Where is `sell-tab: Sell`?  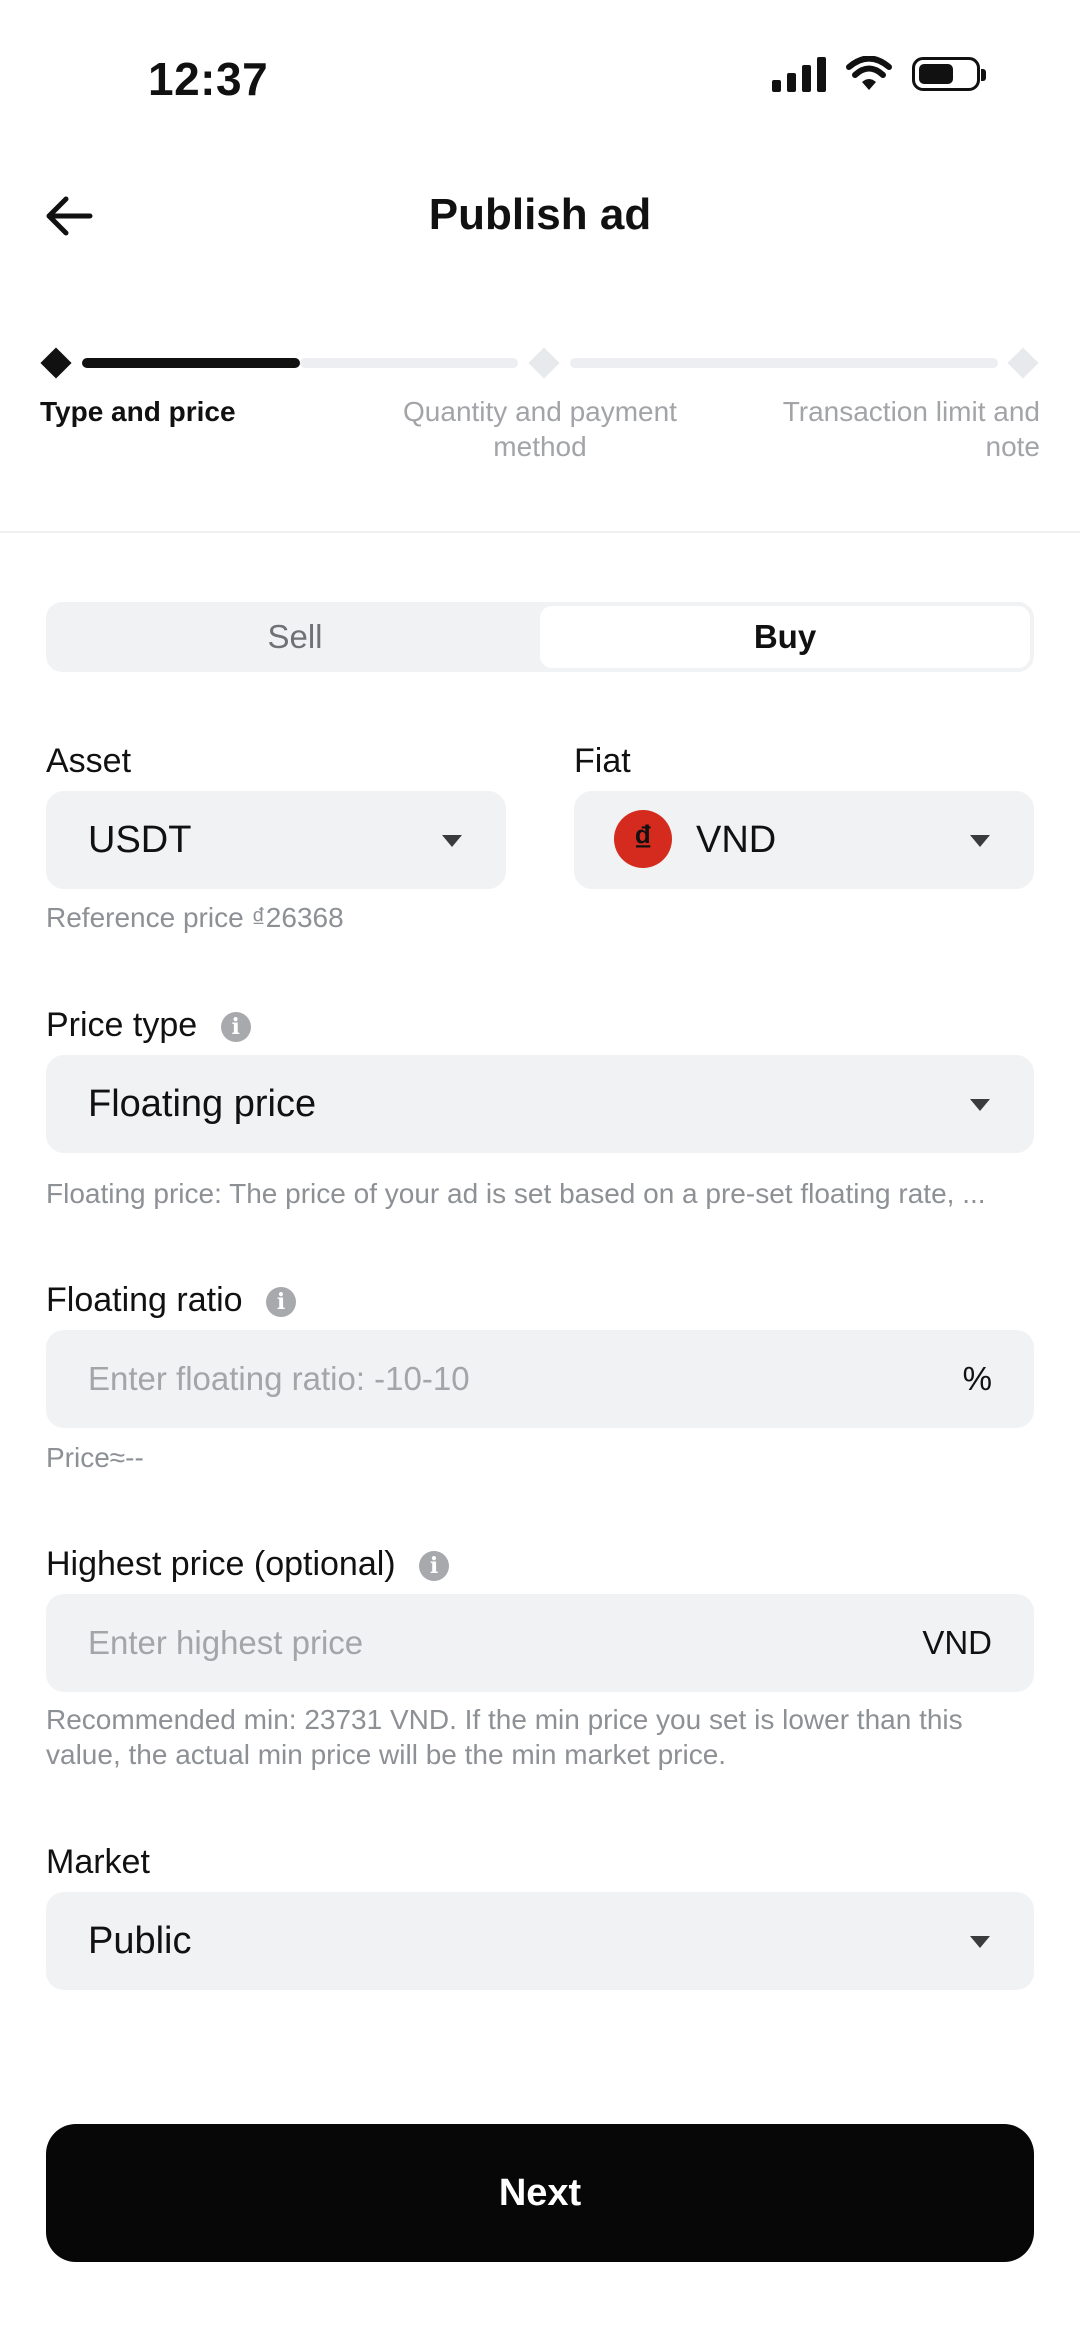
sell-tab: Sell is located at coordinates (295, 637).